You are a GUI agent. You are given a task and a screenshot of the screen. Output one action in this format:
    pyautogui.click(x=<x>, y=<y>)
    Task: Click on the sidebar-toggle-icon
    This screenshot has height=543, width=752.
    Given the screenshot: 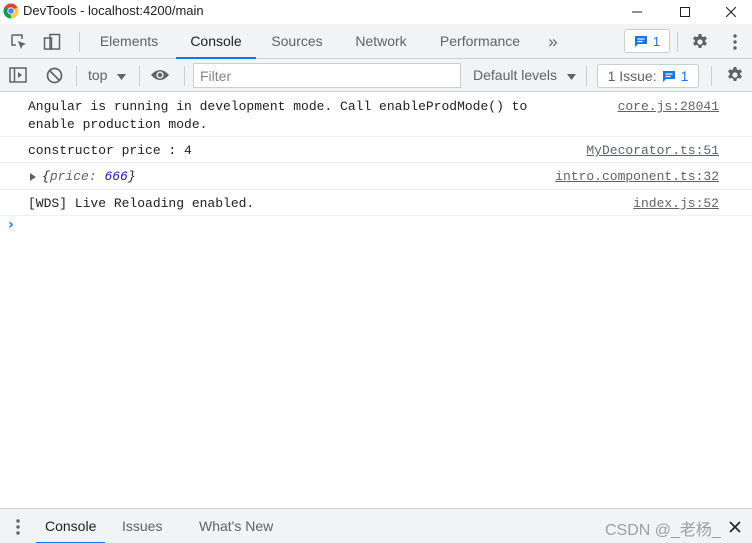 What is the action you would take?
    pyautogui.click(x=18, y=75)
    